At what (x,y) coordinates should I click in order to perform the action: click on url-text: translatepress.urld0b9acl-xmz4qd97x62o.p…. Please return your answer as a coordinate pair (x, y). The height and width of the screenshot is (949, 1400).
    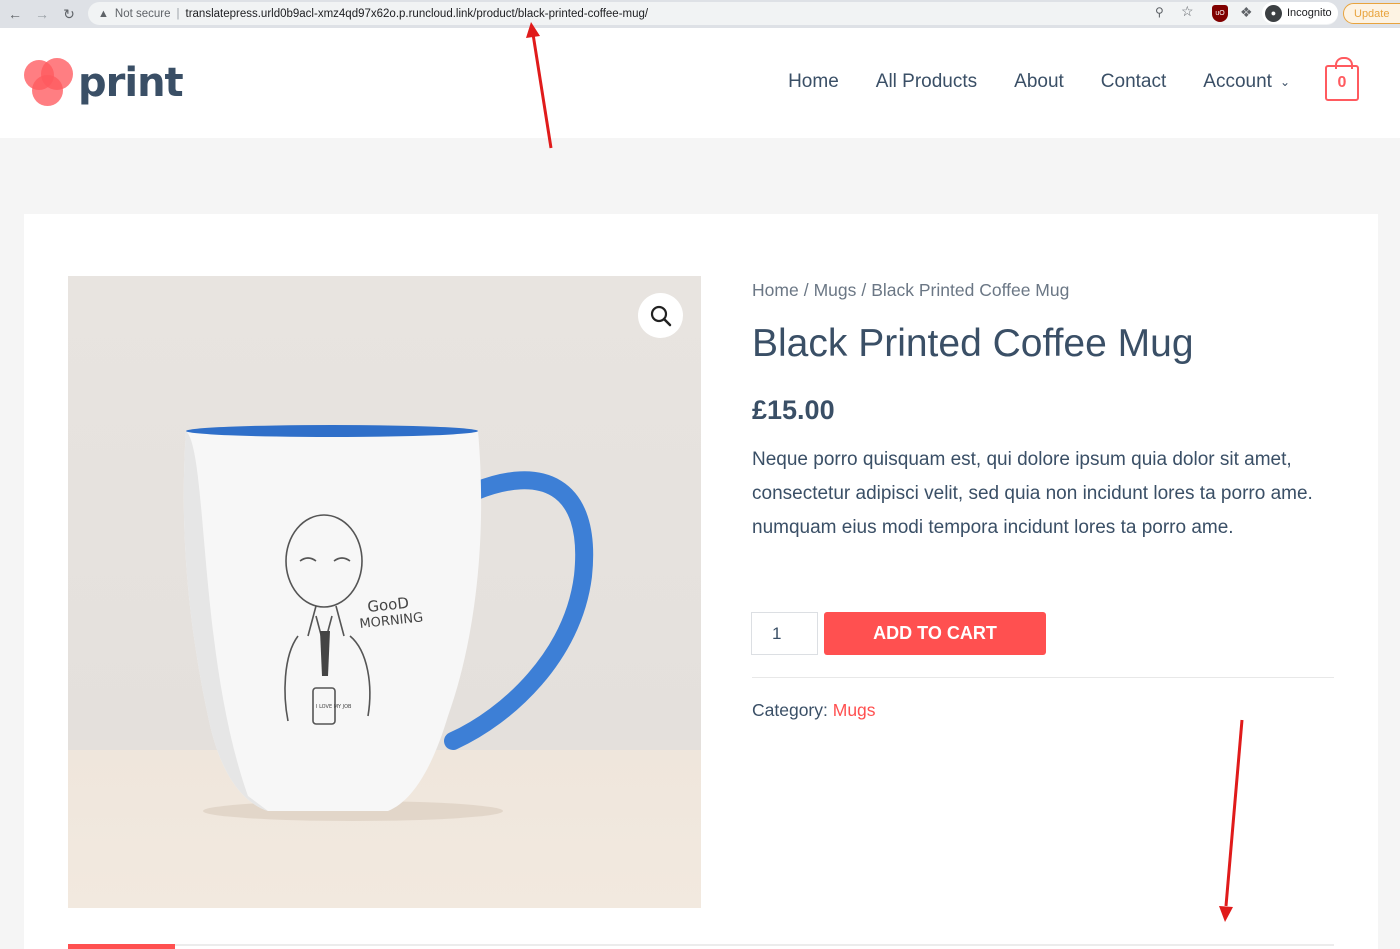
    Looking at the image, I should click on (417, 14).